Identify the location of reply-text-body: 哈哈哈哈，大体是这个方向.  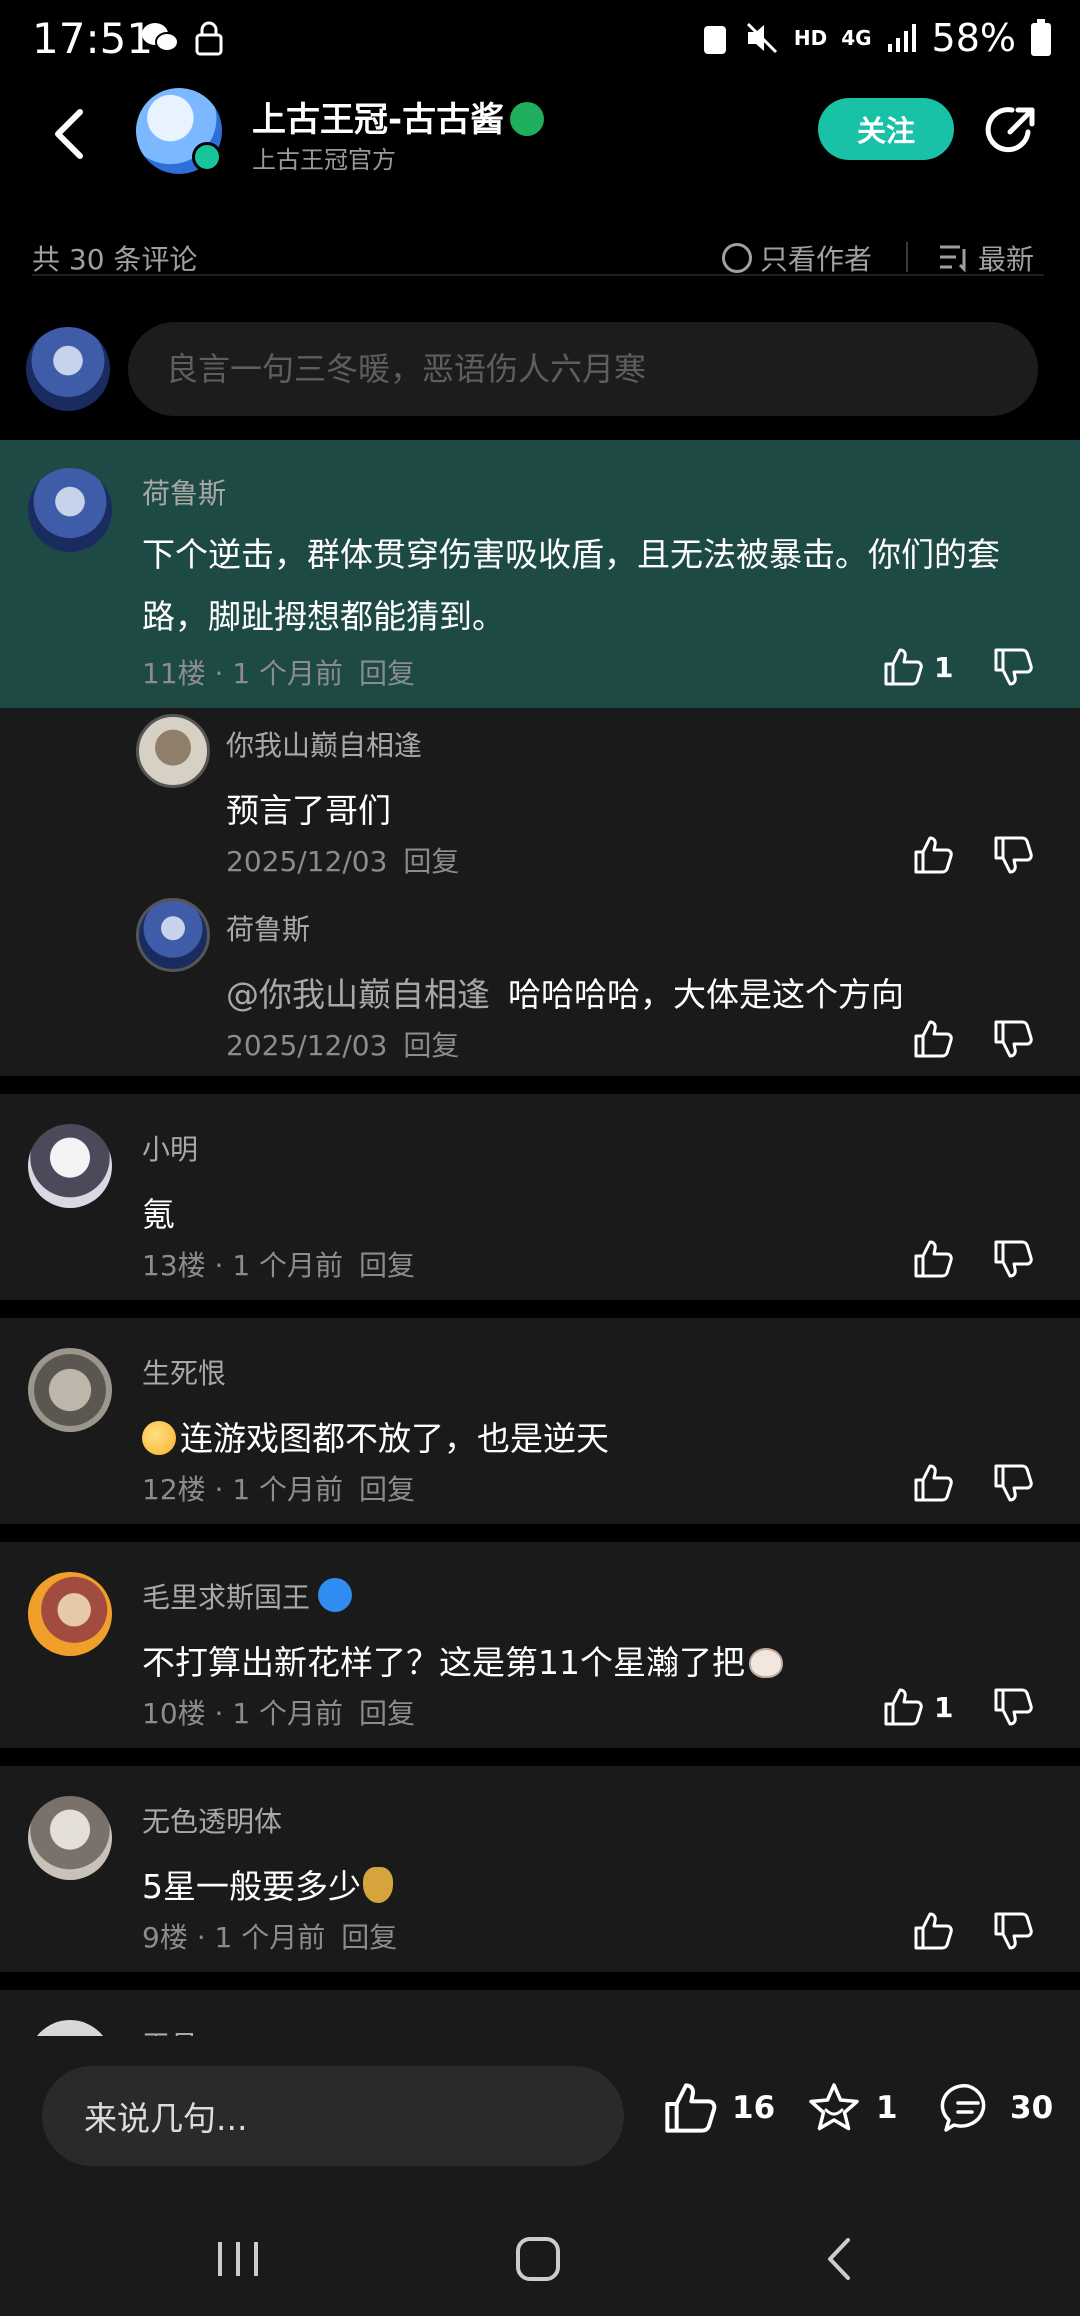
(706, 994).